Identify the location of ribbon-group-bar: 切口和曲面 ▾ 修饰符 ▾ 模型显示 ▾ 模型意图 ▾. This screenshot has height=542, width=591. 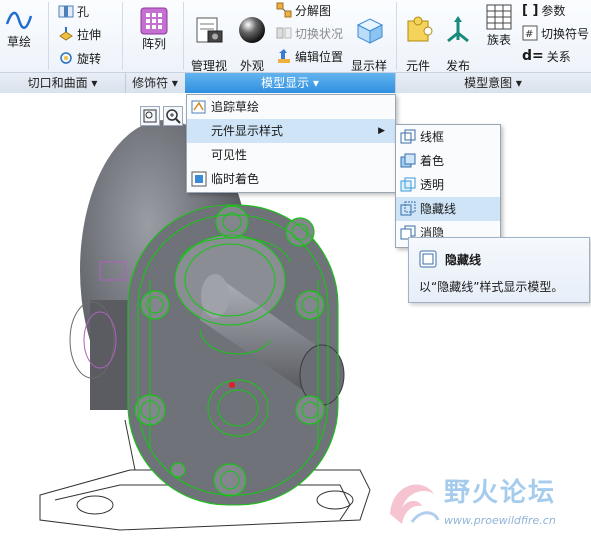
(295, 83).